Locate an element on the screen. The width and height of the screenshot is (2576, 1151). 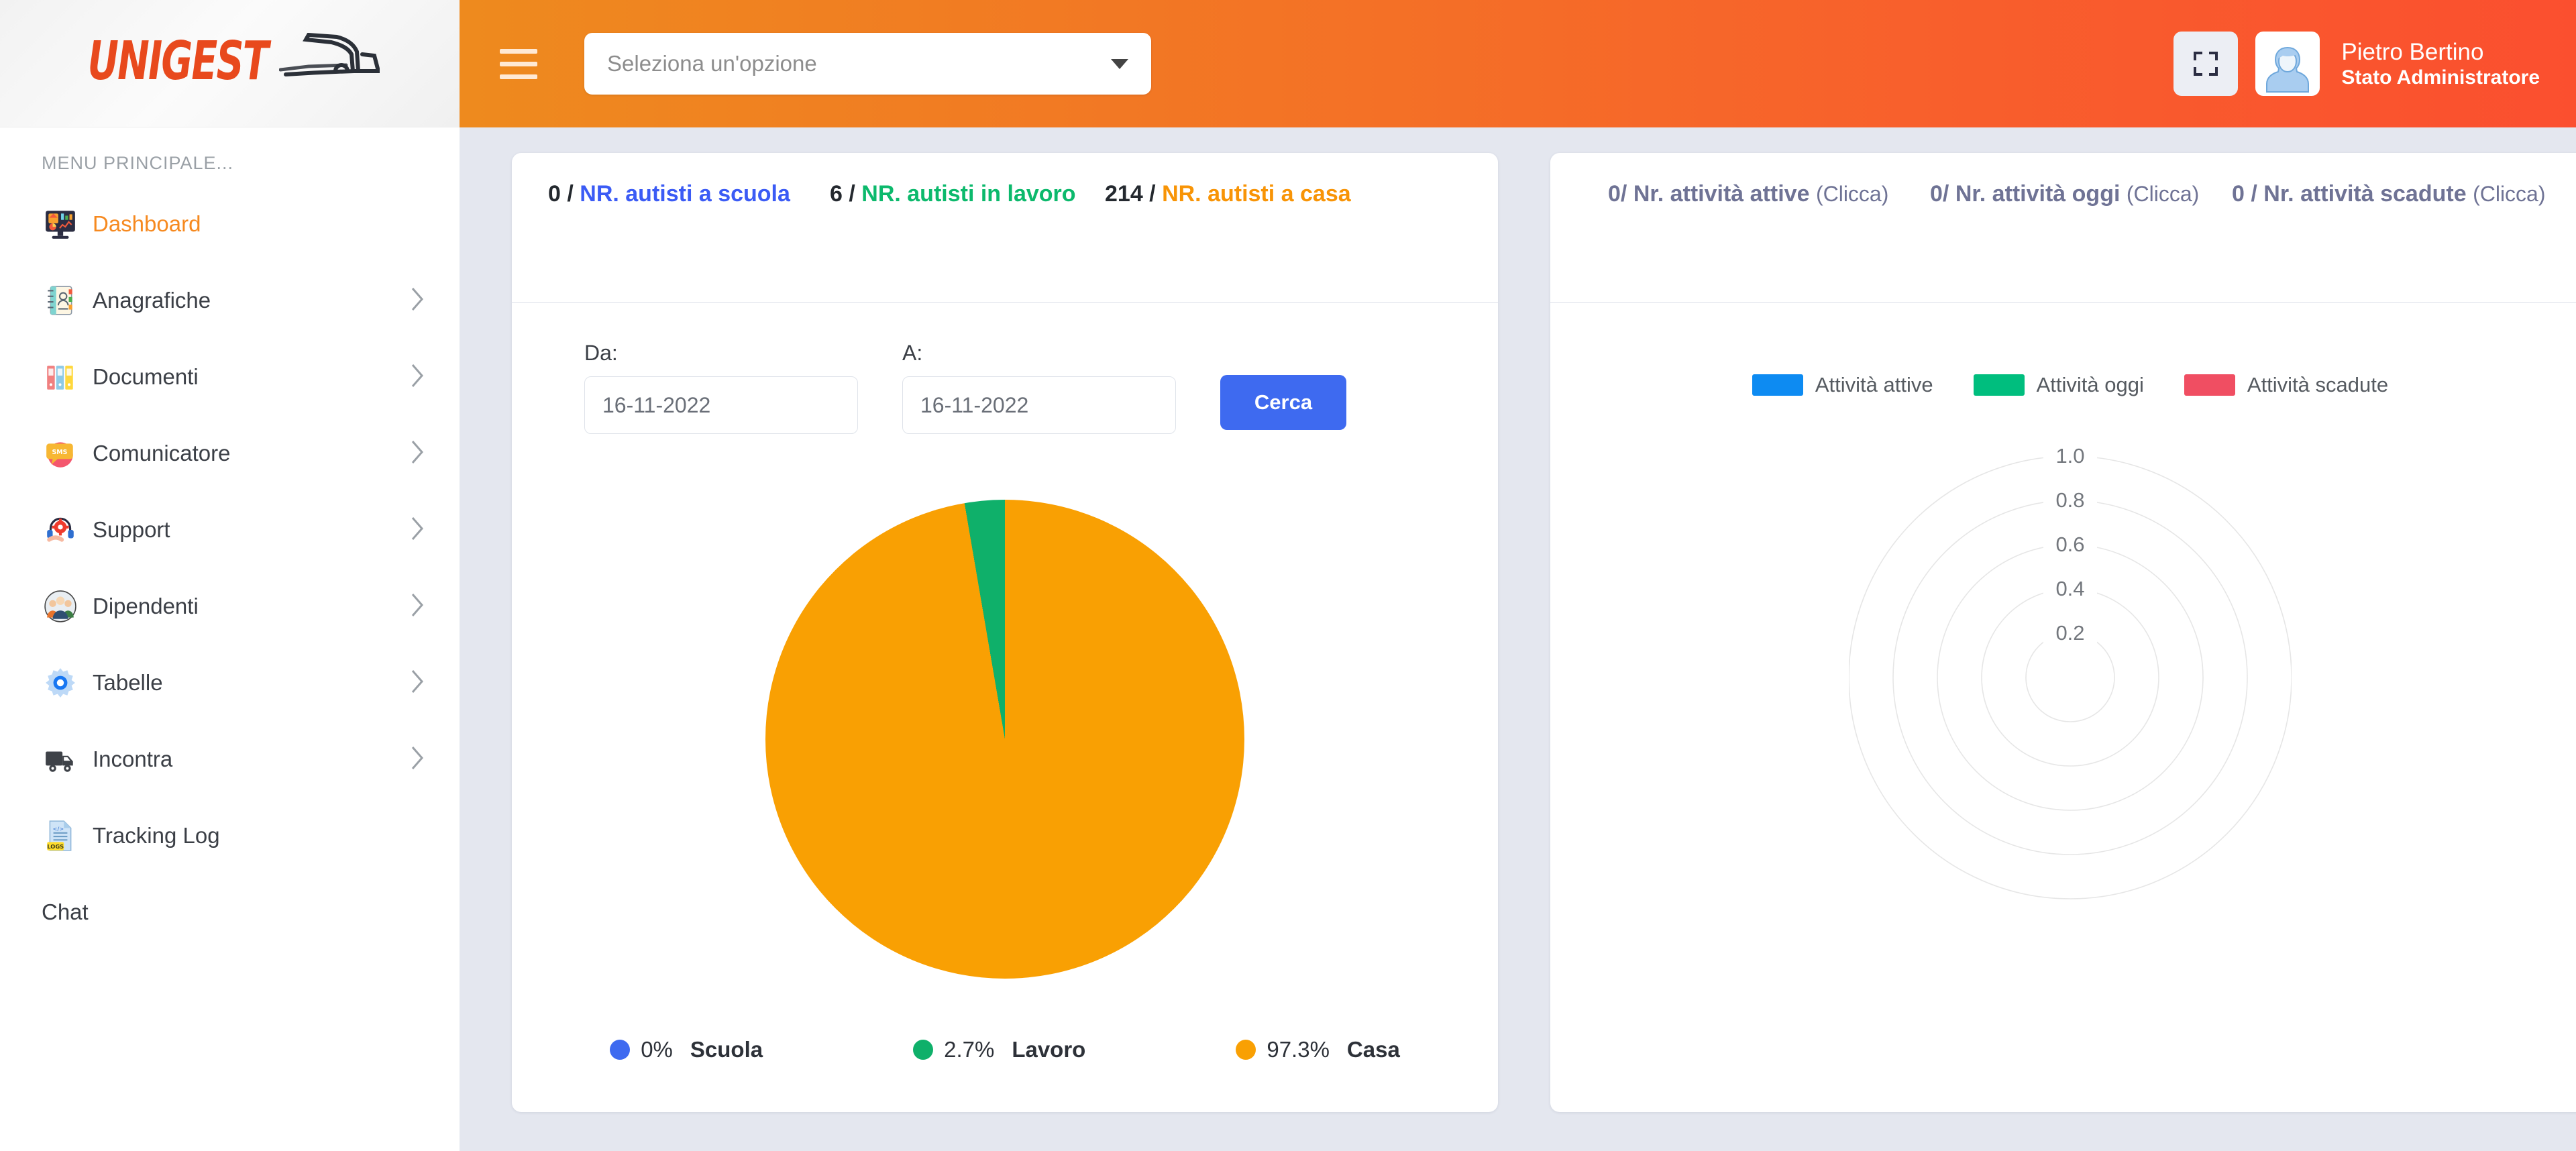
to-field-group: A: is located at coordinates (1039, 387).